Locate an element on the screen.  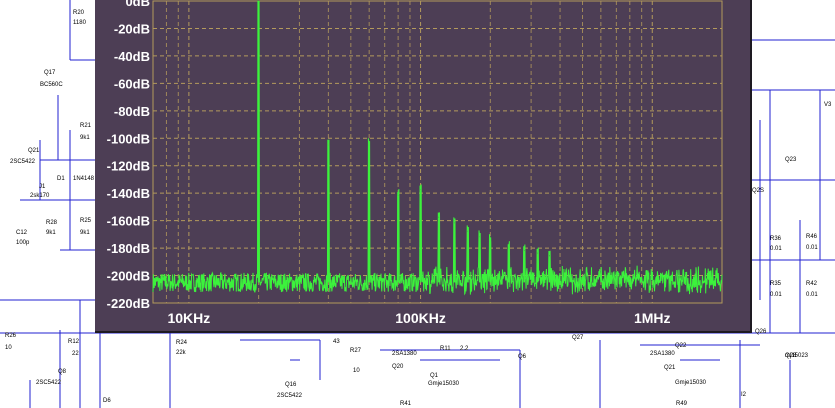
schem-label: R28 is located at coordinates (52, 223).